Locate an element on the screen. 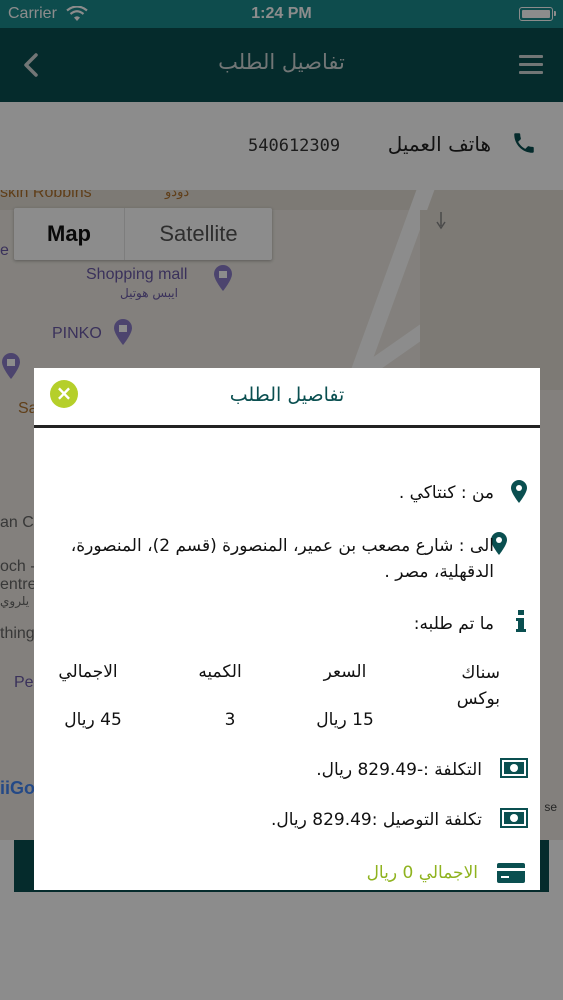 The width and height of the screenshot is (563, 1000). table-cell-qty: 3 is located at coordinates (230, 720).